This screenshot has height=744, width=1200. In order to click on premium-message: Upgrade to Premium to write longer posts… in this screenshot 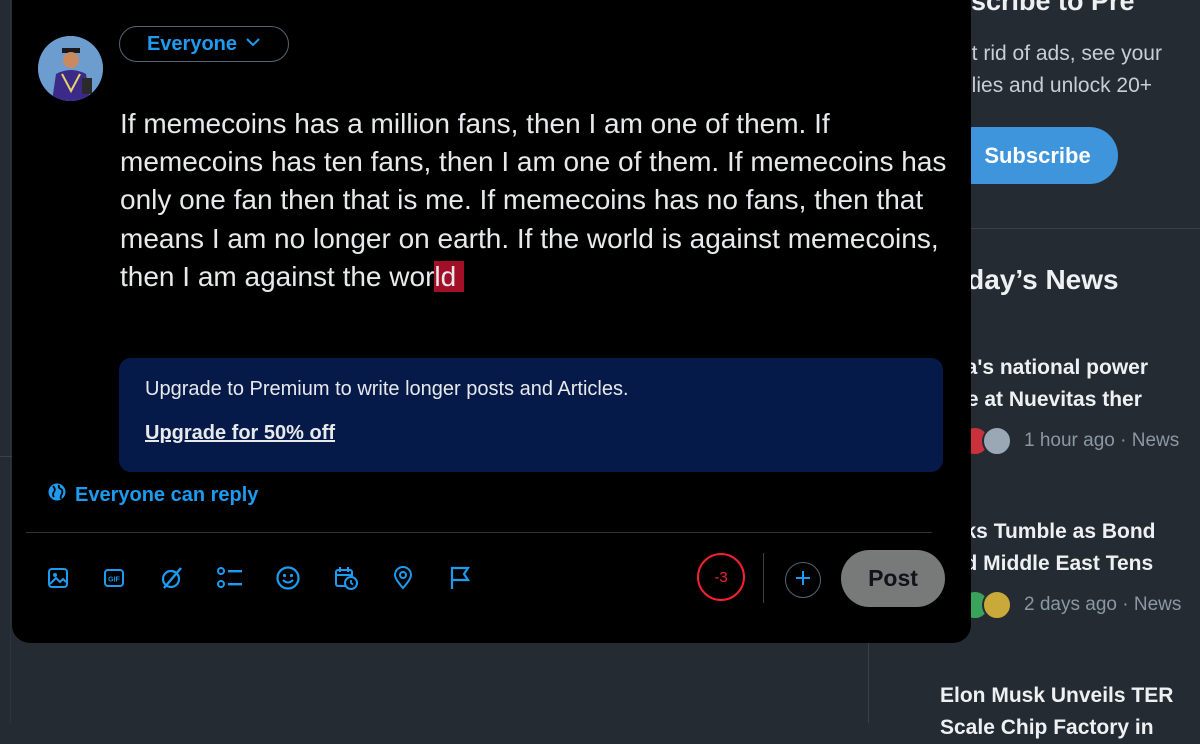, I will do `click(387, 389)`.